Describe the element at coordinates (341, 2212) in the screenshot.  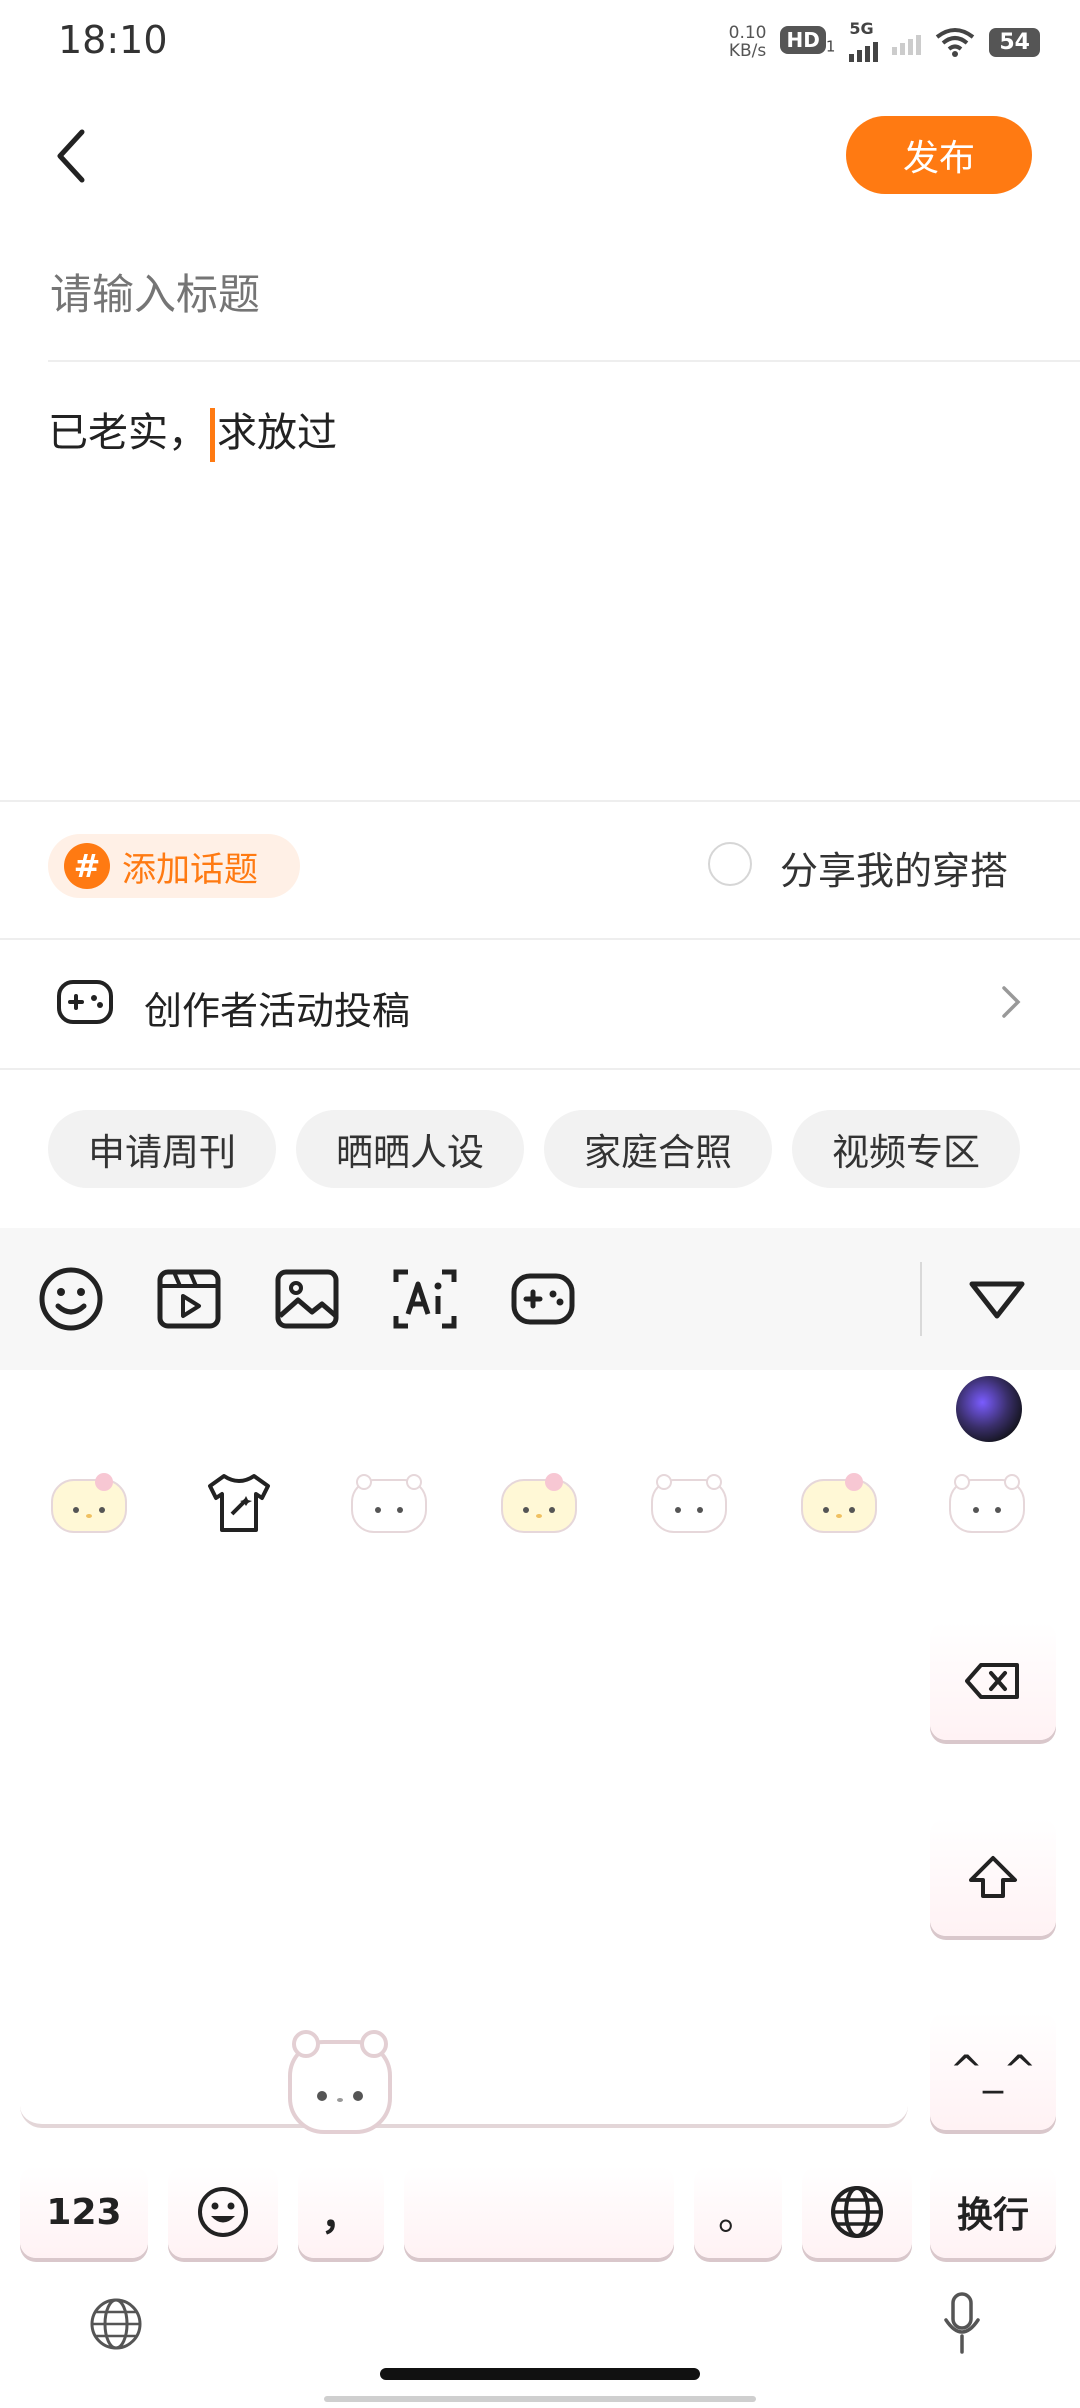
I see `comma-key: ，` at that location.